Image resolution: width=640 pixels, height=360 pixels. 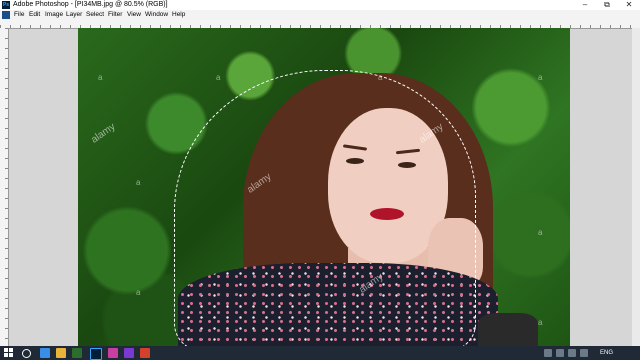 What do you see at coordinates (45, 353) in the screenshot?
I see `task-view-icon` at bounding box center [45, 353].